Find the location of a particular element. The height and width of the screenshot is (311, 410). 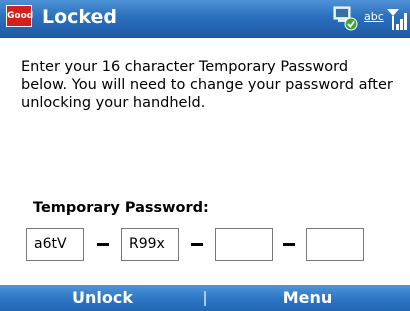

title-bar: Good Locked abc is located at coordinates (205, 19).